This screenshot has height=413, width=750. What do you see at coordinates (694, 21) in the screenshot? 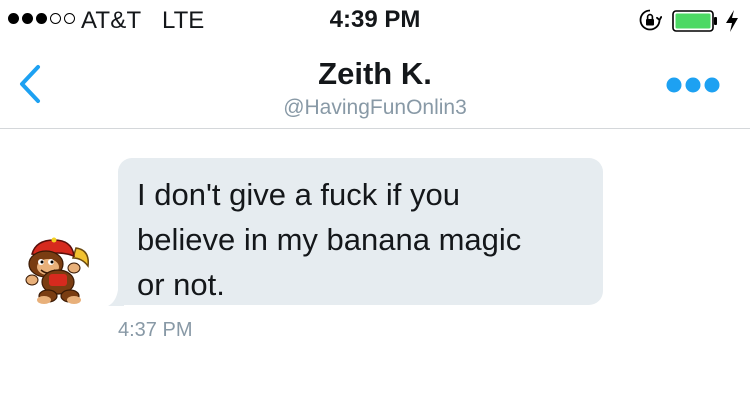
I see `battery-icon` at bounding box center [694, 21].